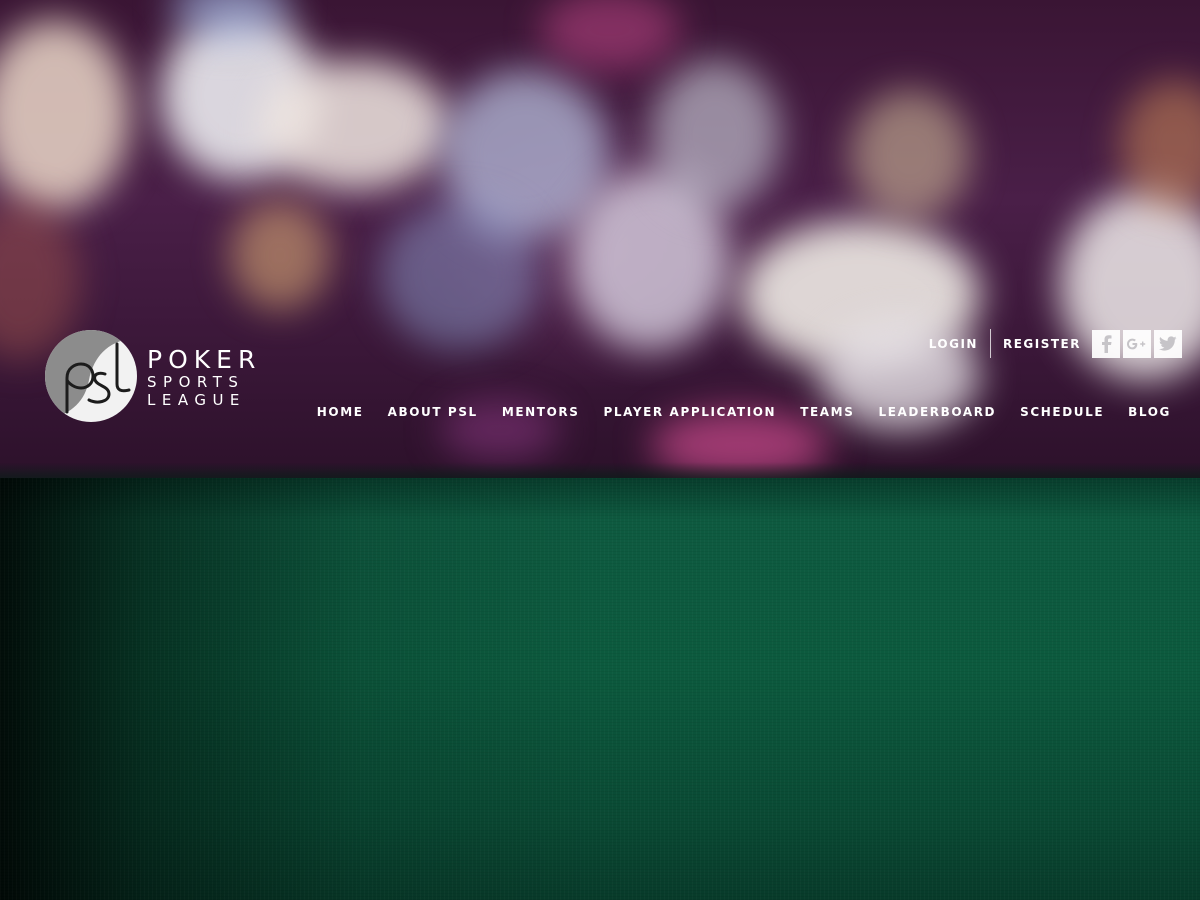  Describe the element at coordinates (827, 412) in the screenshot. I see `nav-item-teams: TEAMS` at that location.